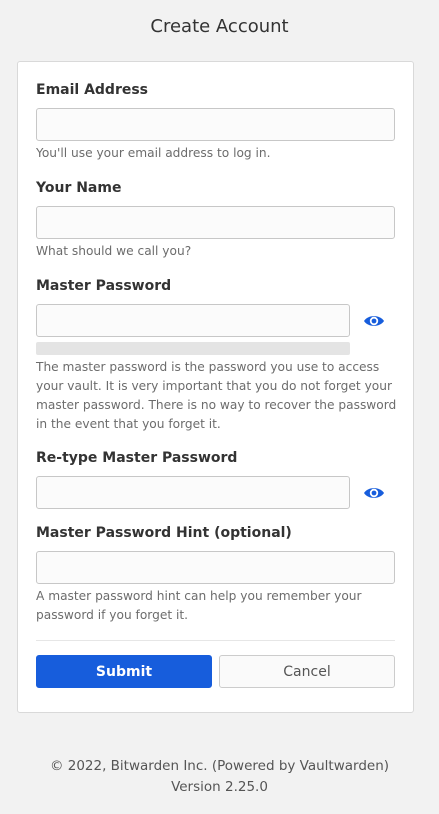 The height and width of the screenshot is (814, 439). Describe the element at coordinates (79, 188) in the screenshot. I see `name-label: Your Name` at that location.